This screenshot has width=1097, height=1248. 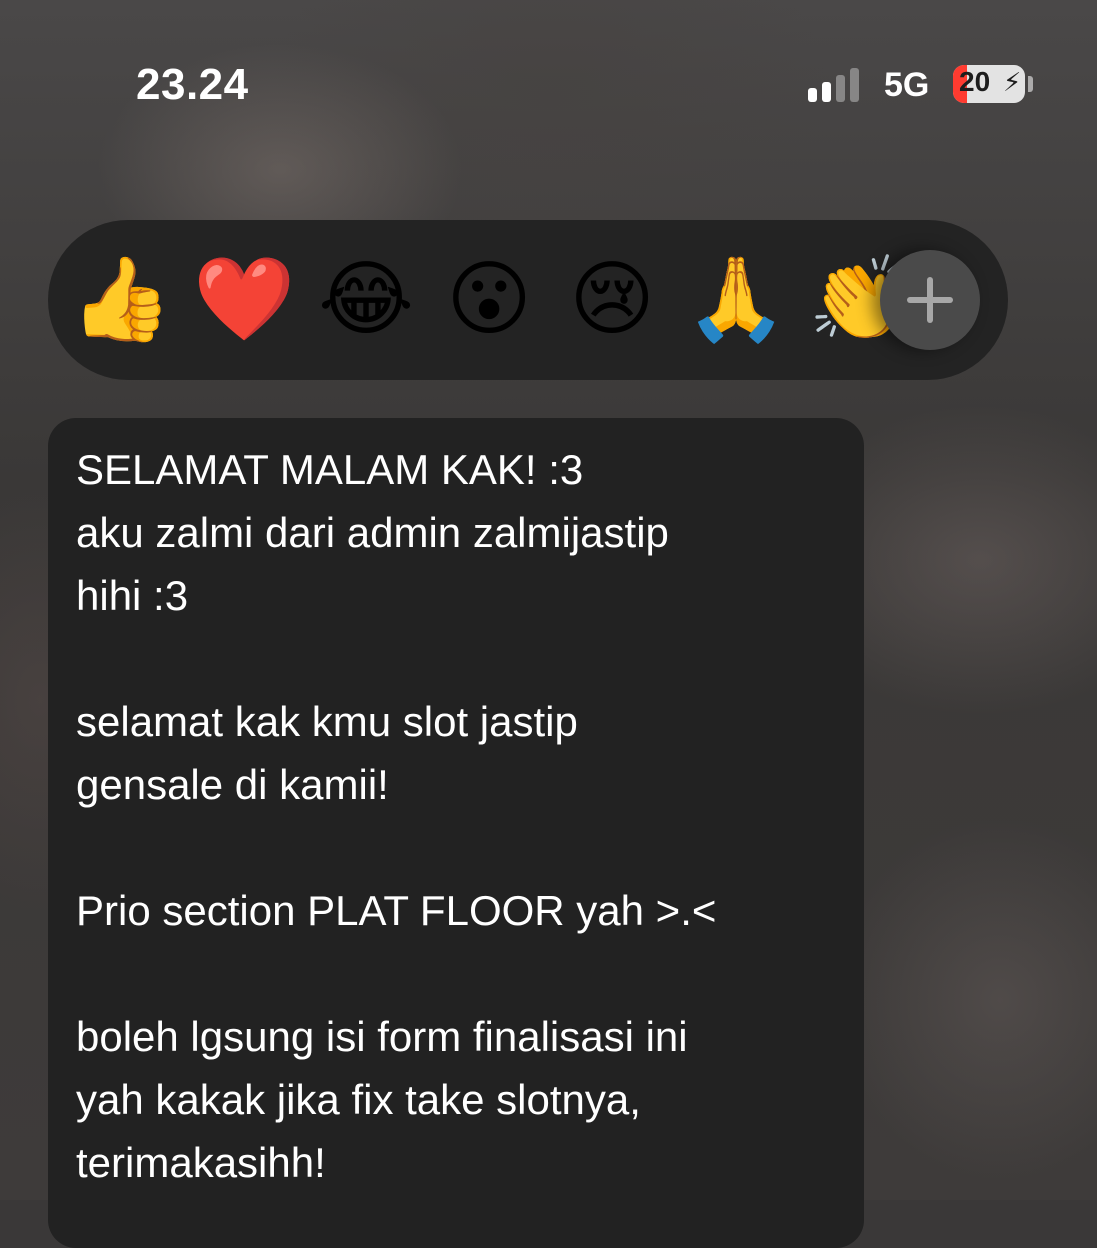 What do you see at coordinates (382, 1036) in the screenshot?
I see `message-line: boleh lgsung isi form finalisasi ini` at bounding box center [382, 1036].